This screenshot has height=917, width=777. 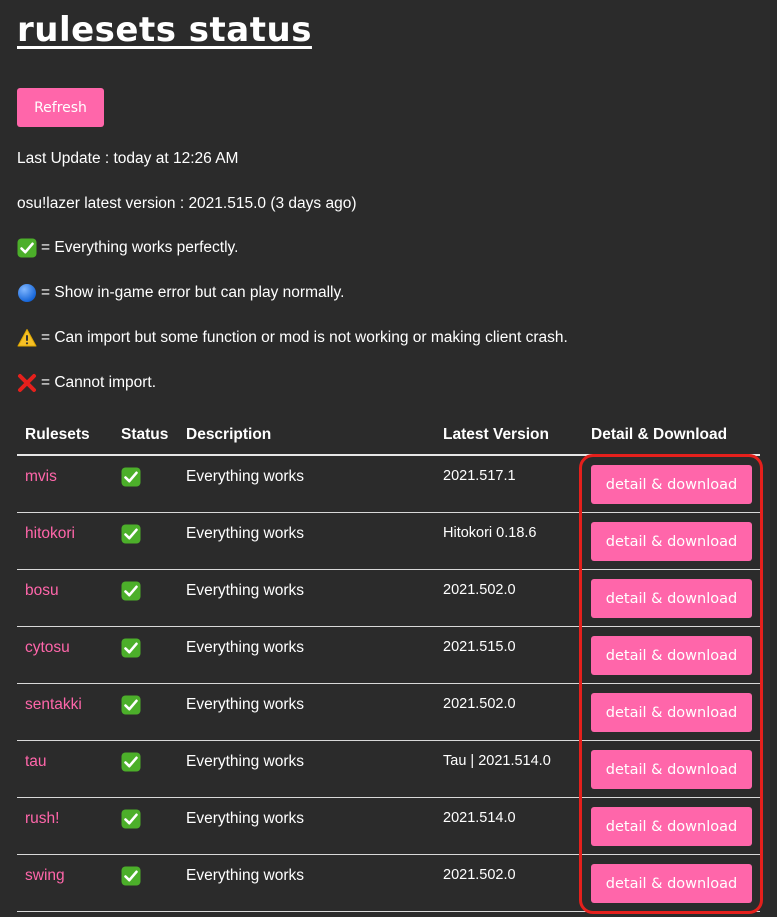 What do you see at coordinates (479, 818) in the screenshot?
I see `version-text: 2021.514.0` at bounding box center [479, 818].